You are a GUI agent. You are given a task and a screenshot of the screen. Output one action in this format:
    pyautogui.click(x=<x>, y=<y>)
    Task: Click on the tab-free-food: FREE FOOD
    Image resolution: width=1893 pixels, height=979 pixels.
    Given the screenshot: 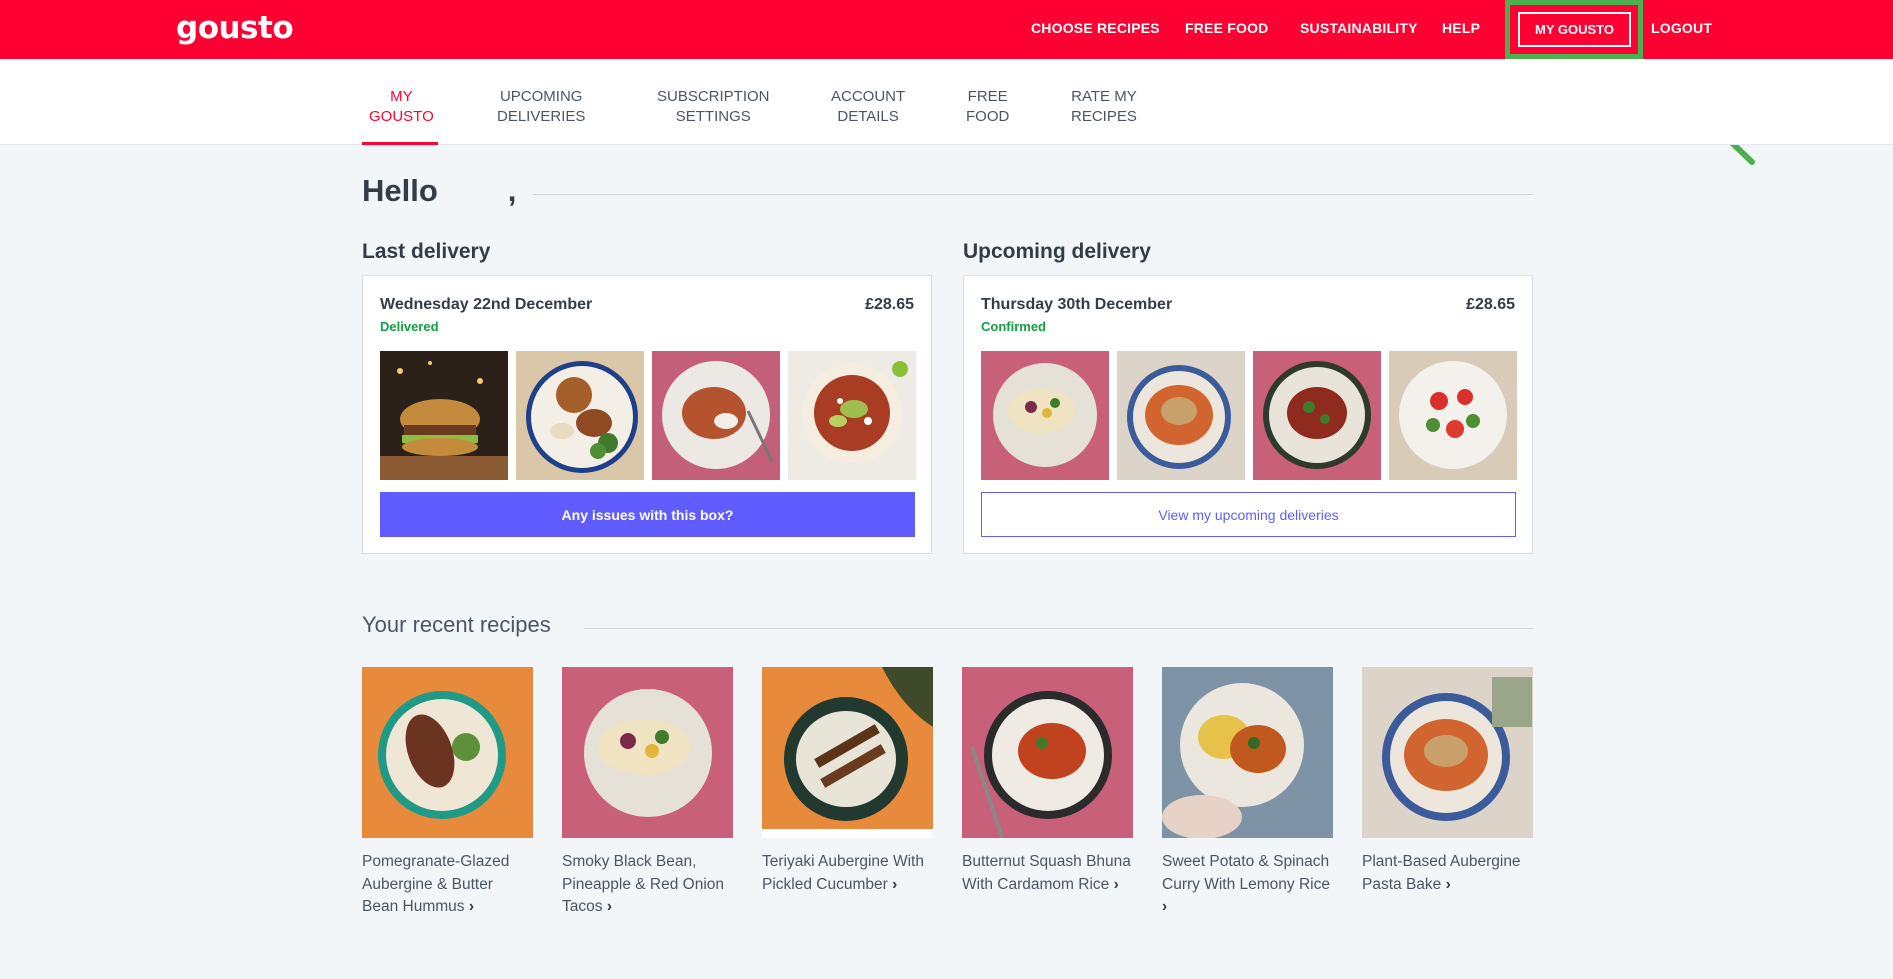 What is the action you would take?
    pyautogui.click(x=987, y=107)
    